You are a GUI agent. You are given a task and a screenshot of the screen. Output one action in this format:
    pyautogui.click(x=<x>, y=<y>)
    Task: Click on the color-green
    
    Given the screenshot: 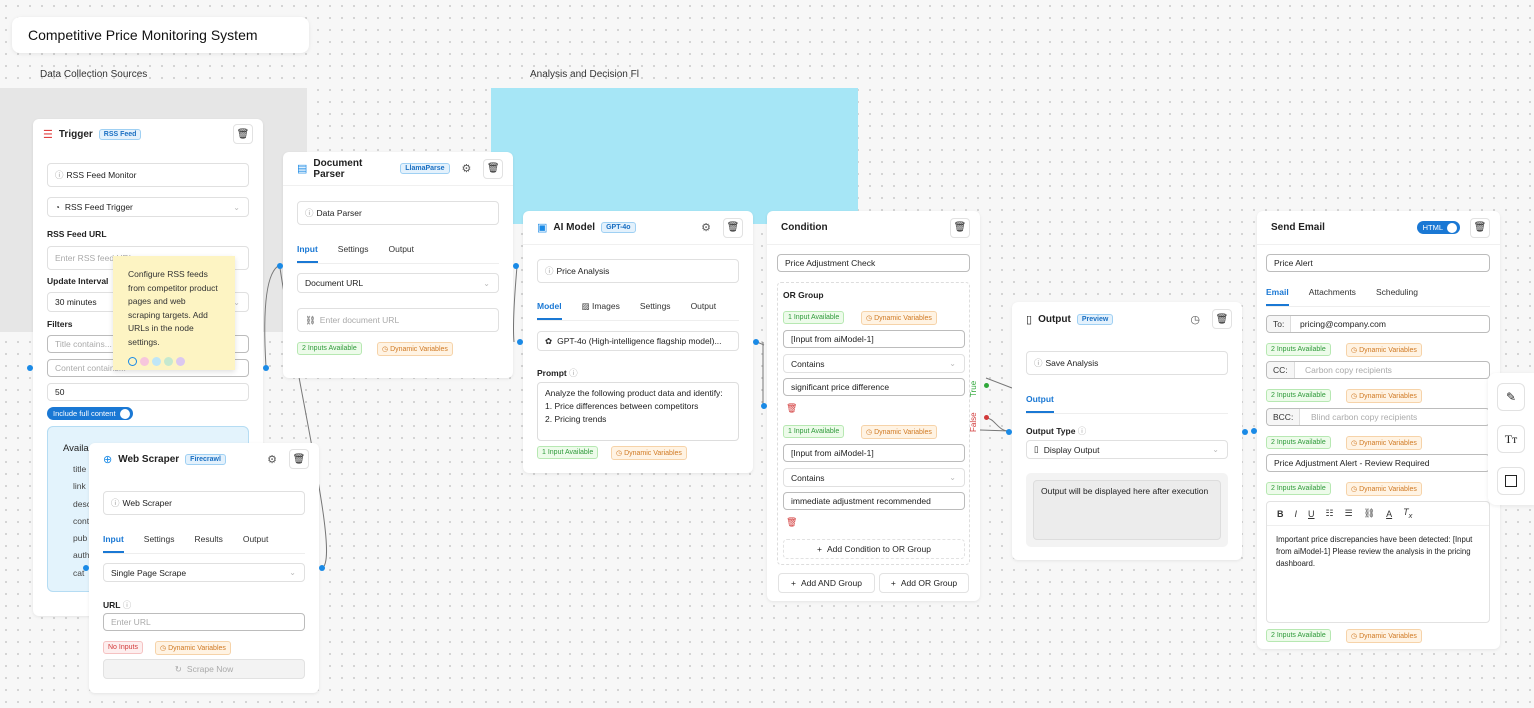 What is the action you would take?
    pyautogui.click(x=168, y=361)
    